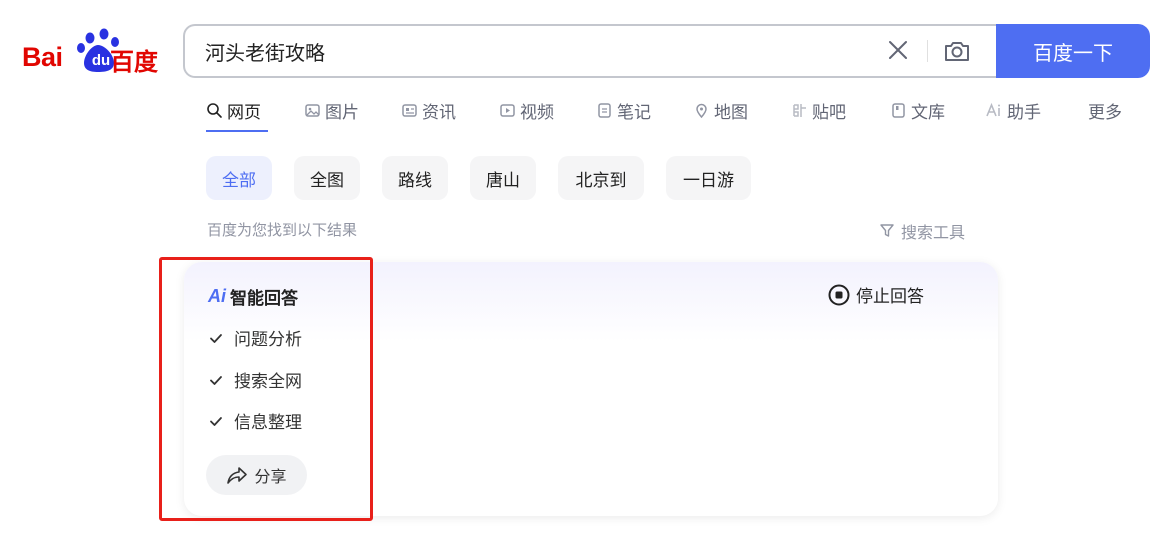 The width and height of the screenshot is (1166, 537). Describe the element at coordinates (409, 110) in the screenshot. I see `news-icon` at that location.